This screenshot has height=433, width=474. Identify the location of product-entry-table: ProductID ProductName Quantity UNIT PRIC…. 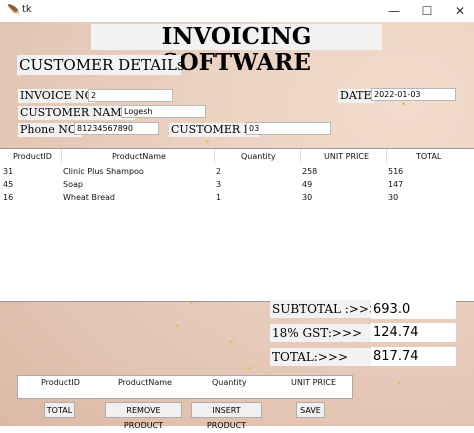
(185, 387).